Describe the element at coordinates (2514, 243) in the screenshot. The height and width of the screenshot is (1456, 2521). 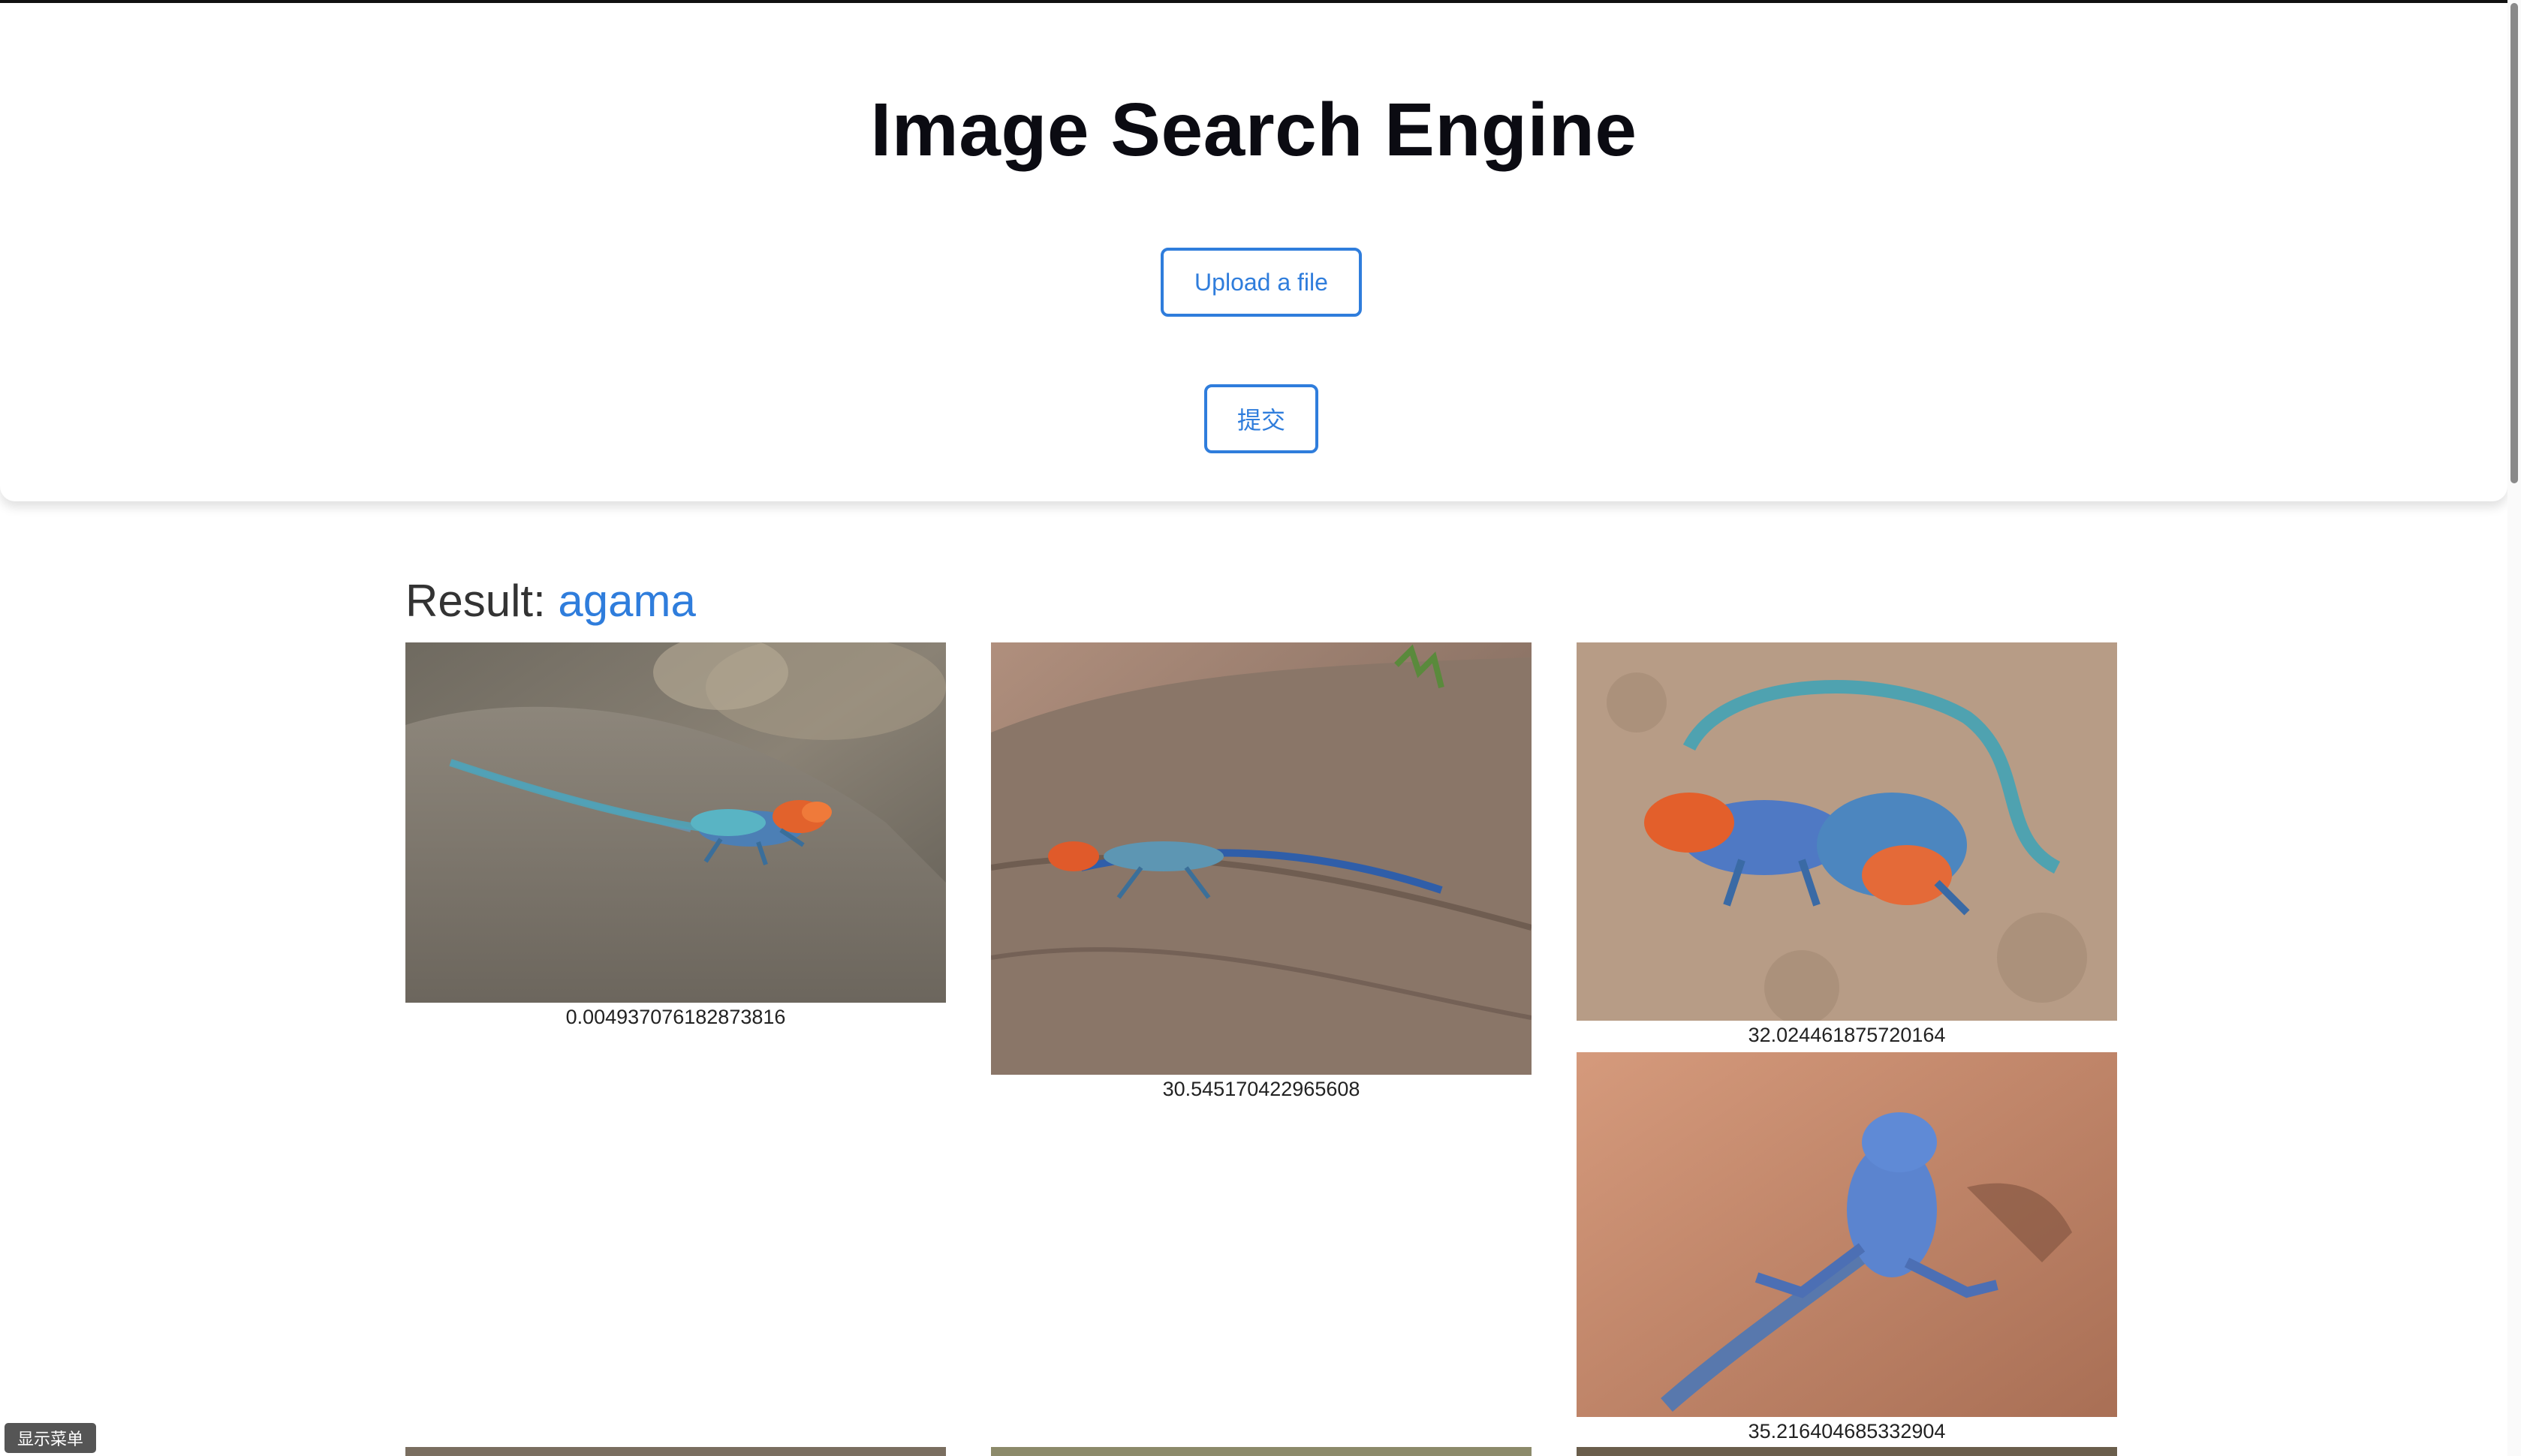
I see `scrollbar-thumb` at that location.